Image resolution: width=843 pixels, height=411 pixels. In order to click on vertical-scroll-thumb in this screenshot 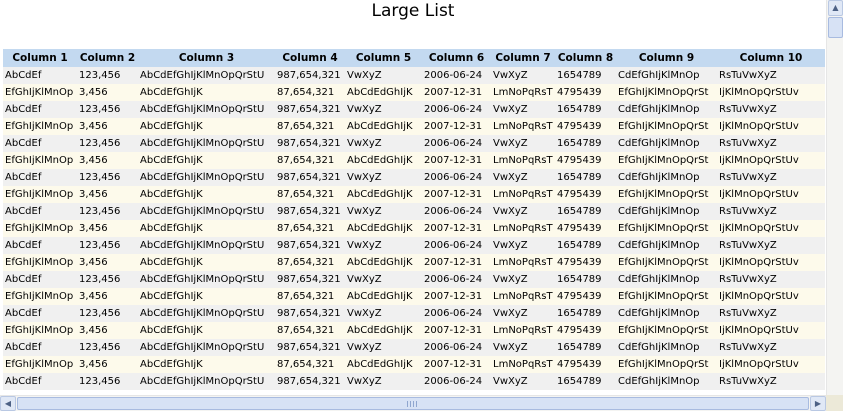, I will do `click(835, 27)`.